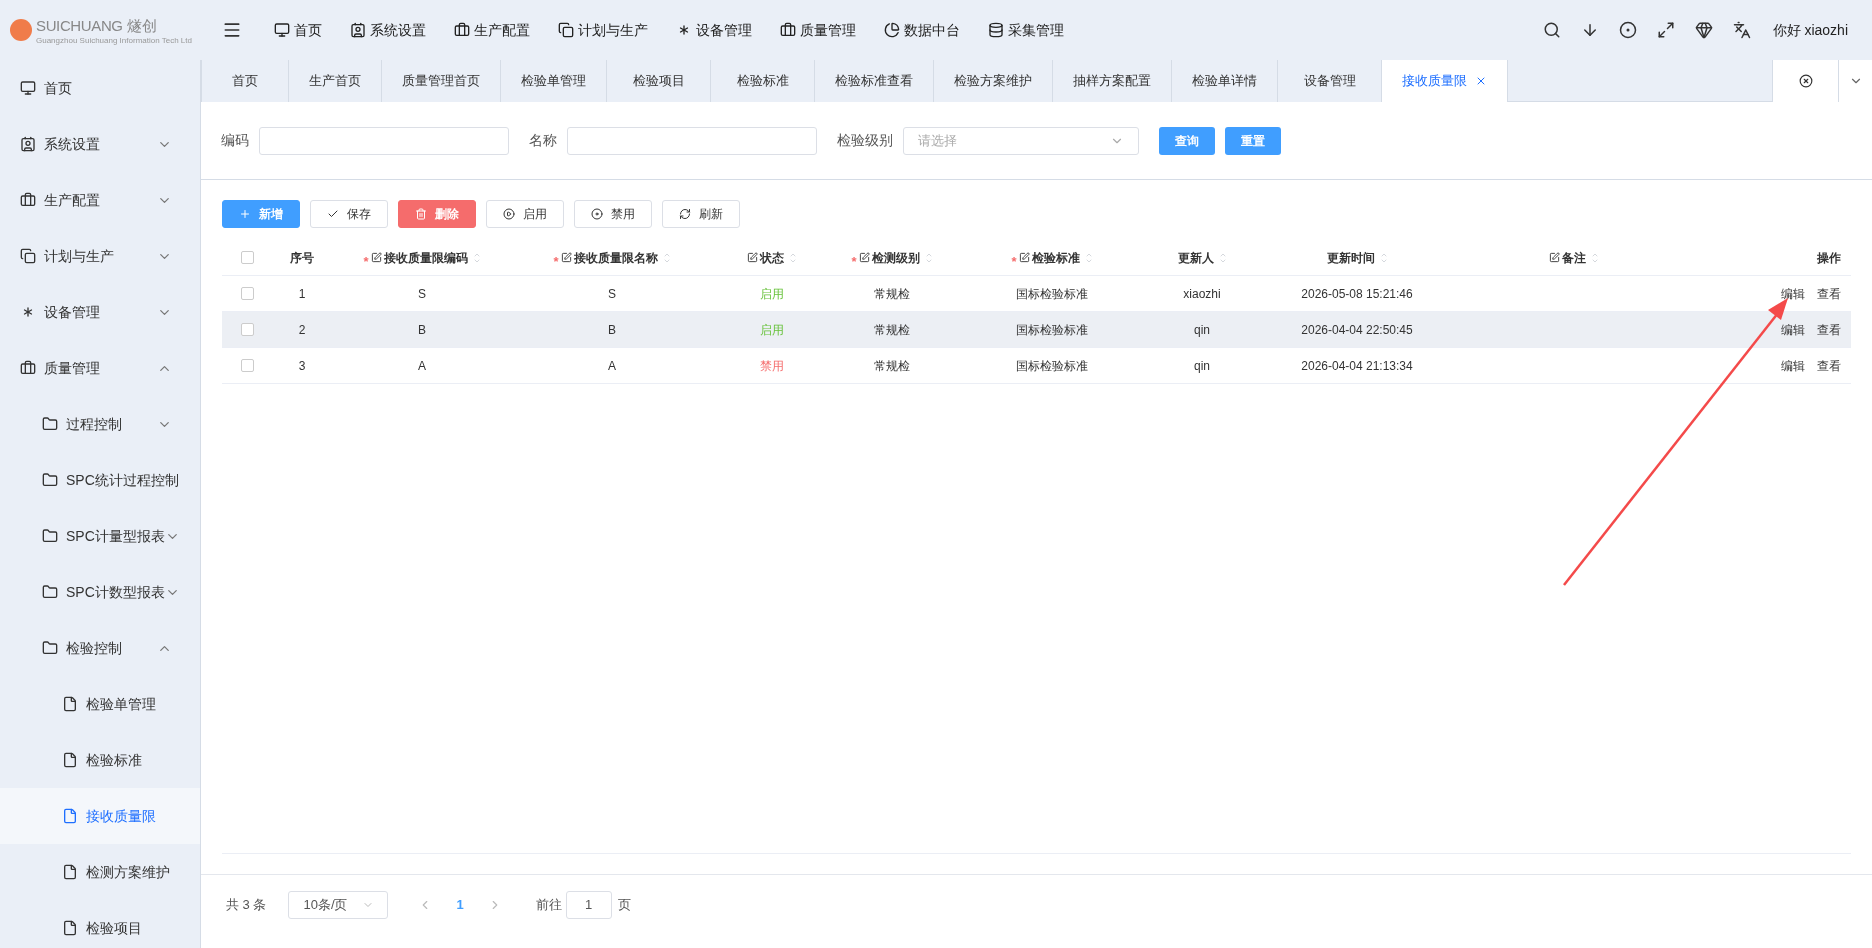 The image size is (1872, 948). What do you see at coordinates (922, 30) in the screenshot?
I see `nav-item: 数据中台` at bounding box center [922, 30].